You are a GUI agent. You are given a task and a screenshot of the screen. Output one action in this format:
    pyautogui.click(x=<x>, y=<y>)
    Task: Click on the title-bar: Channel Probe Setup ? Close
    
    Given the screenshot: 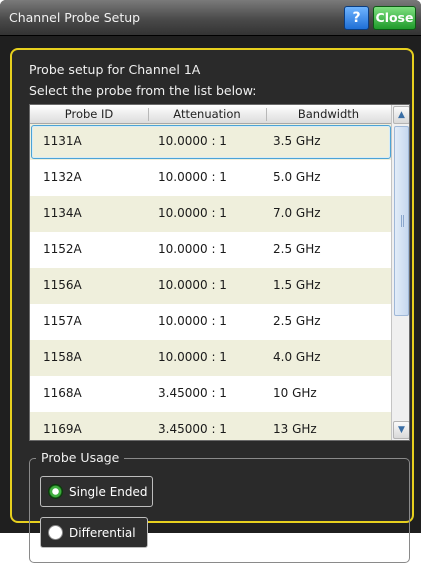 What is the action you would take?
    pyautogui.click(x=210, y=18)
    